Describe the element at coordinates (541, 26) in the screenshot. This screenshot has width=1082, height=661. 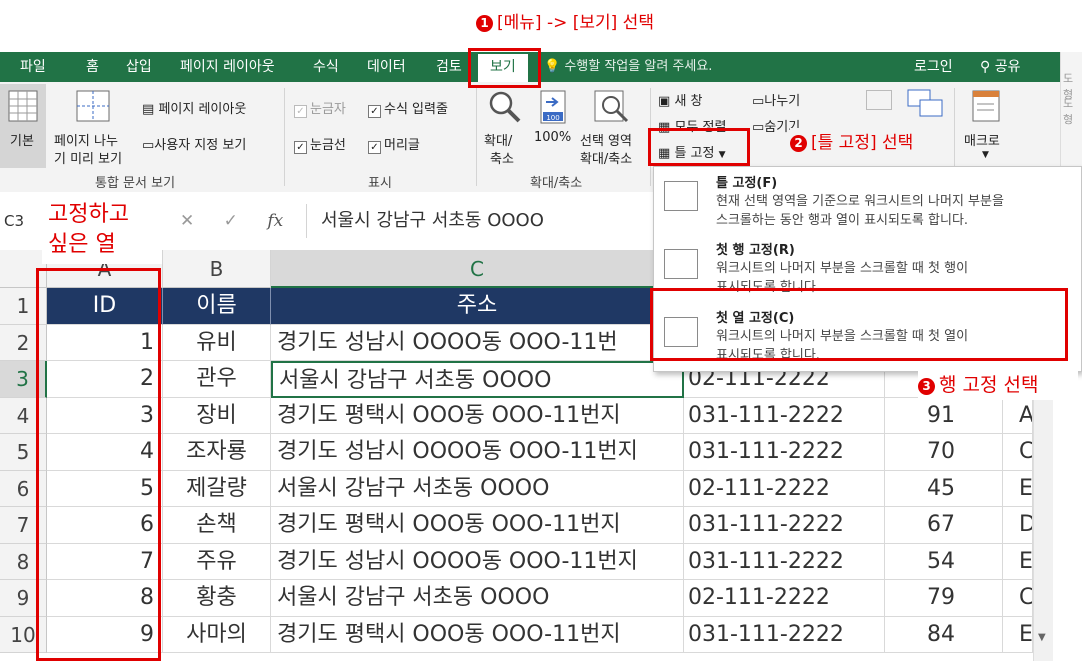
I see `annotation-top: 1 [메뉴] -> [보기] 선택` at that location.